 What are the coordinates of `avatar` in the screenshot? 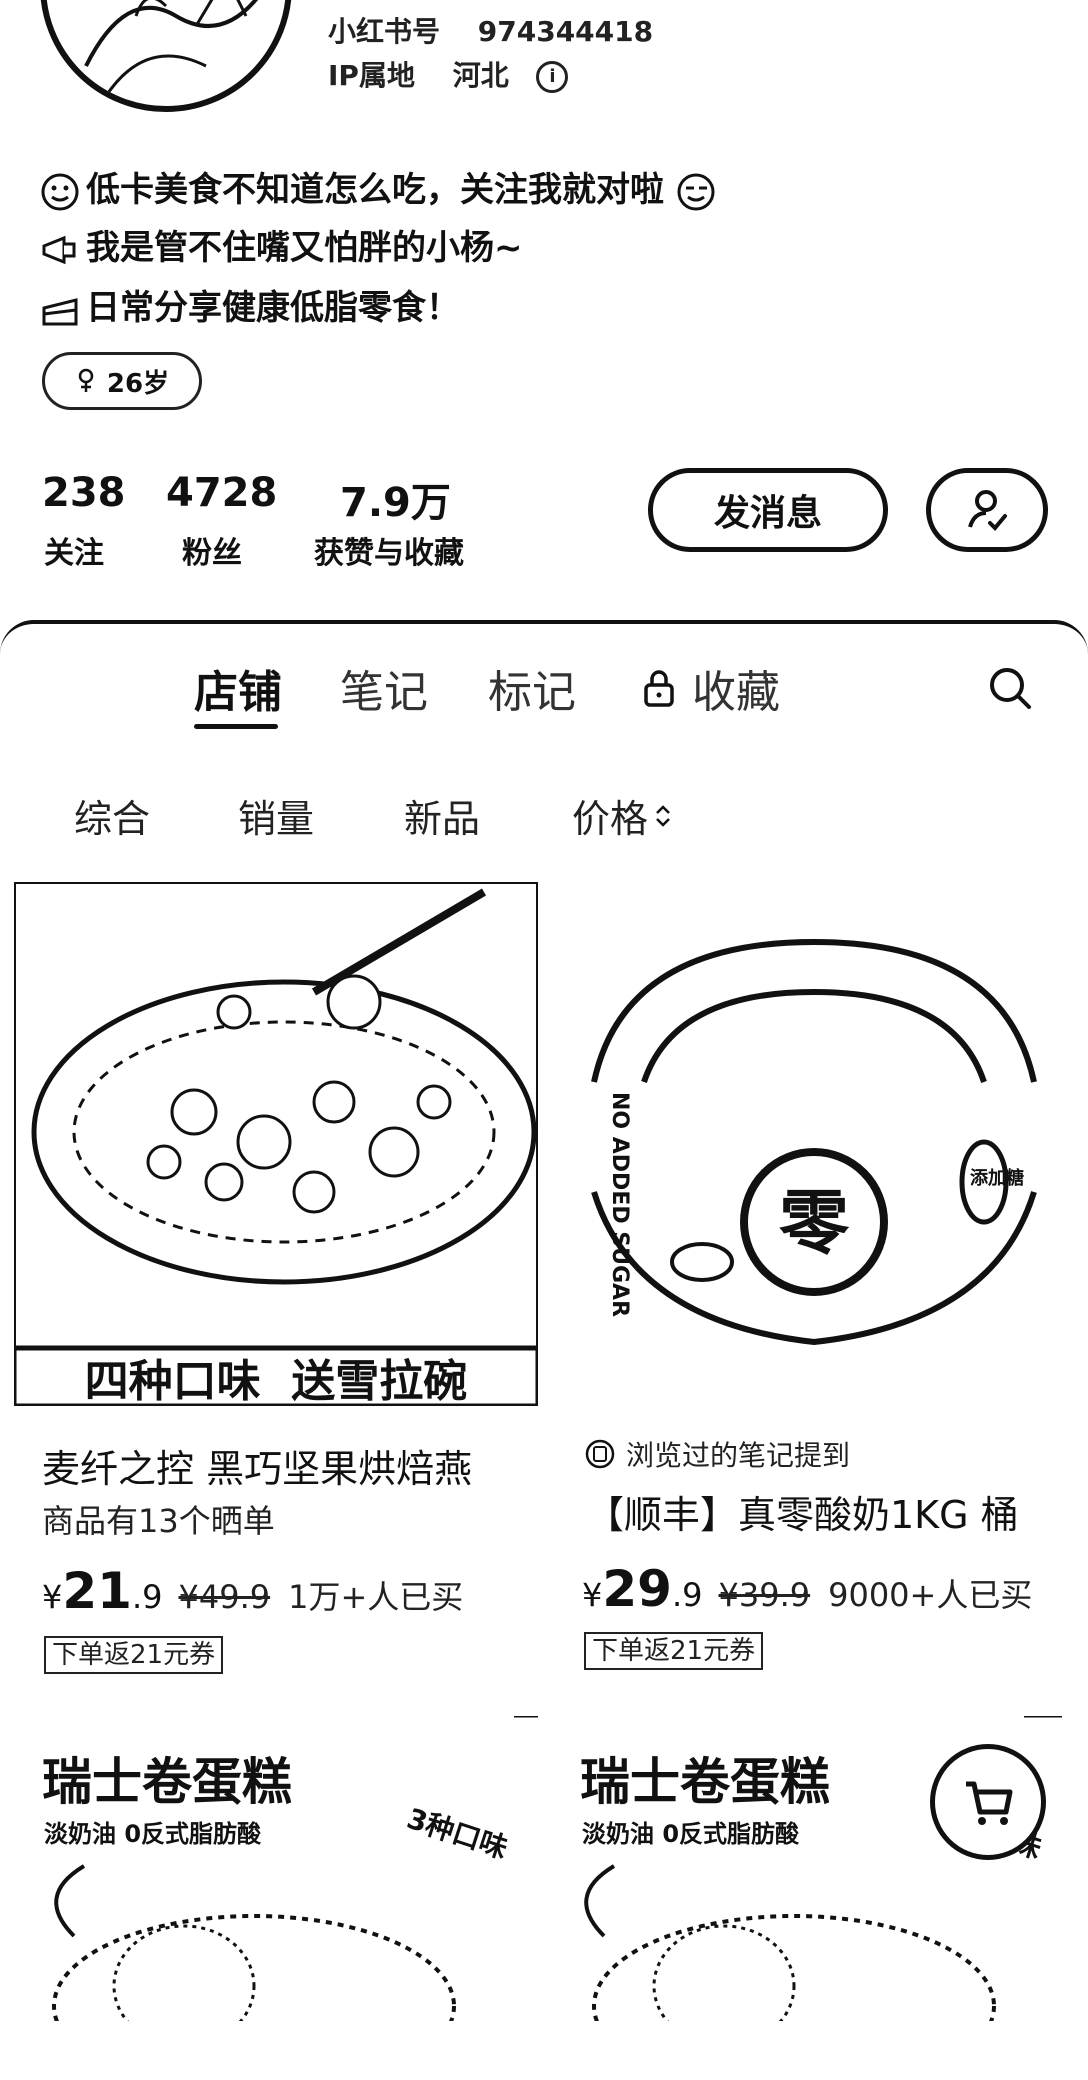 It's located at (166, 56).